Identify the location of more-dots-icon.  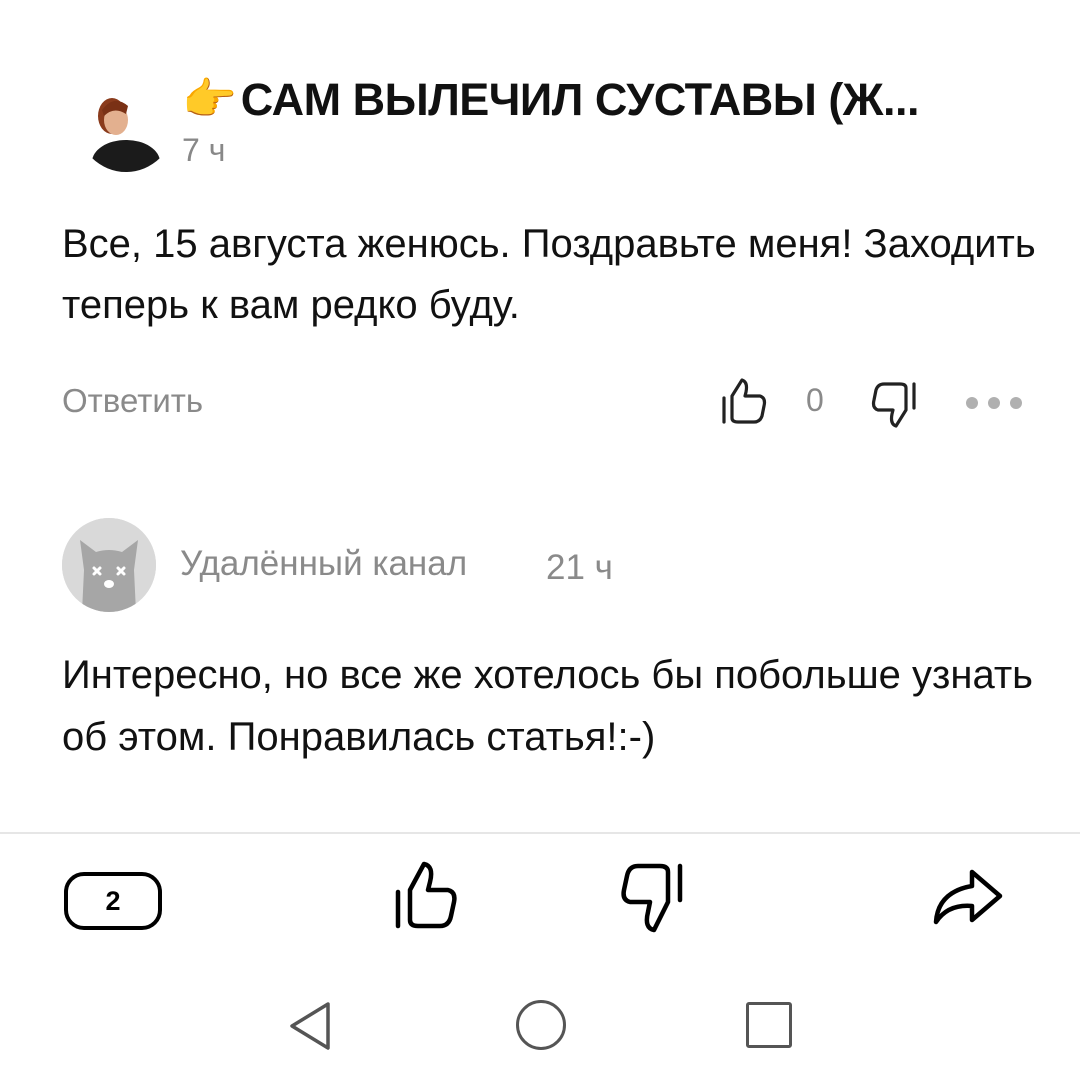
(994, 403).